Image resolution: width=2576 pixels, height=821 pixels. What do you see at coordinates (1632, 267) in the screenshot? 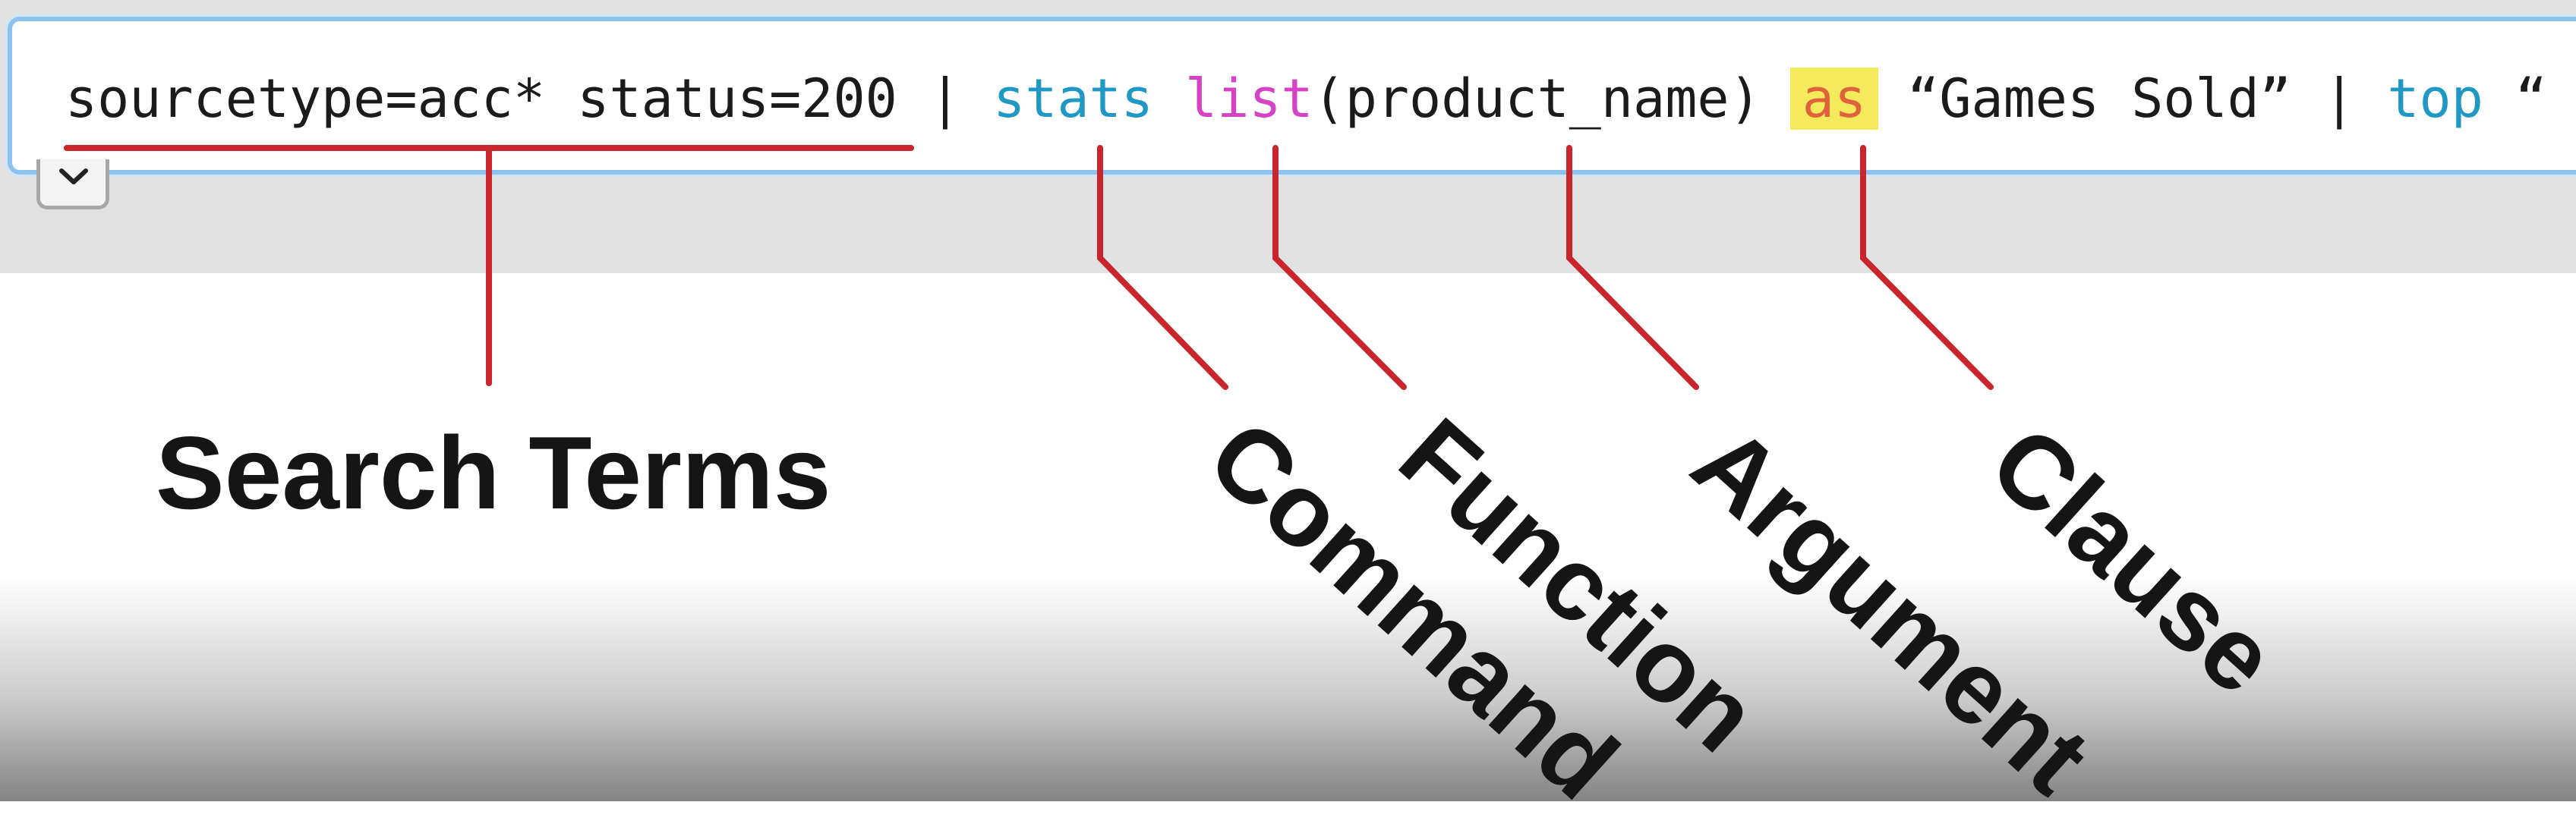
I see `argument-callout` at bounding box center [1632, 267].